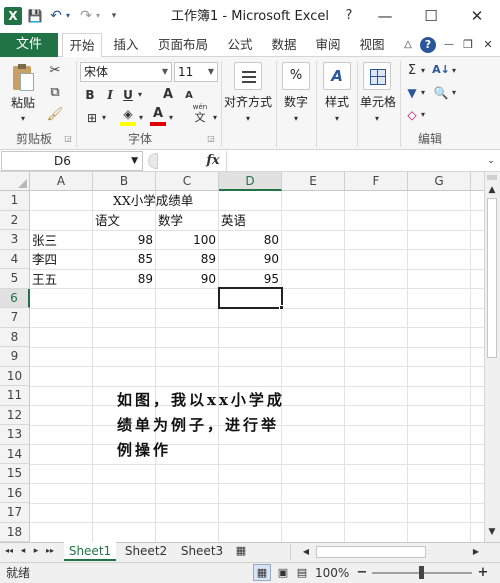 Image resolution: width=500 pixels, height=583 pixels. I want to click on clipboard-launcher-icon: ◲, so click(68, 139).